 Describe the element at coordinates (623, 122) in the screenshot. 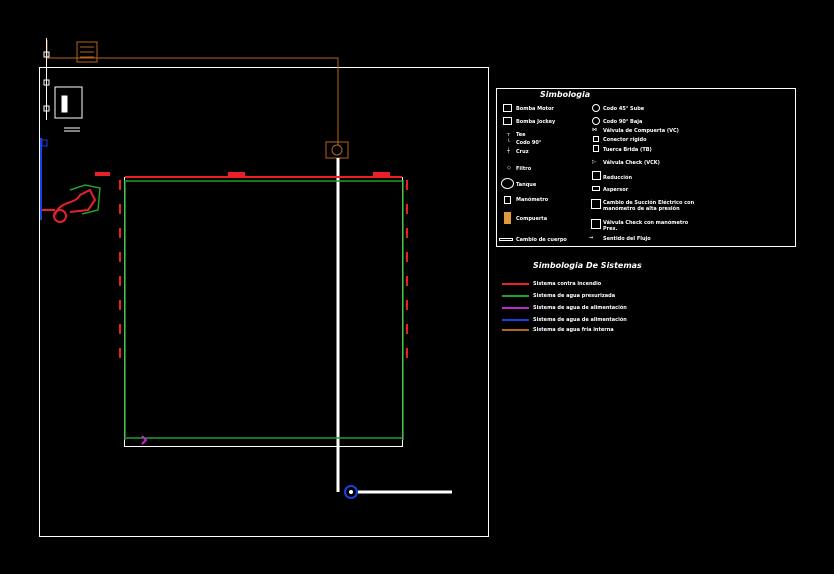

I see `legend-label: Codo 90° Baja` at that location.